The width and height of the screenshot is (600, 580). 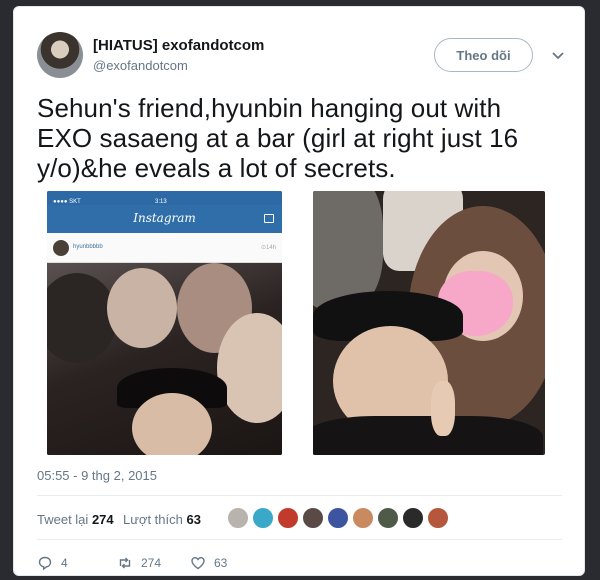 What do you see at coordinates (102, 519) in the screenshot?
I see `retweet-stat-count: 274` at bounding box center [102, 519].